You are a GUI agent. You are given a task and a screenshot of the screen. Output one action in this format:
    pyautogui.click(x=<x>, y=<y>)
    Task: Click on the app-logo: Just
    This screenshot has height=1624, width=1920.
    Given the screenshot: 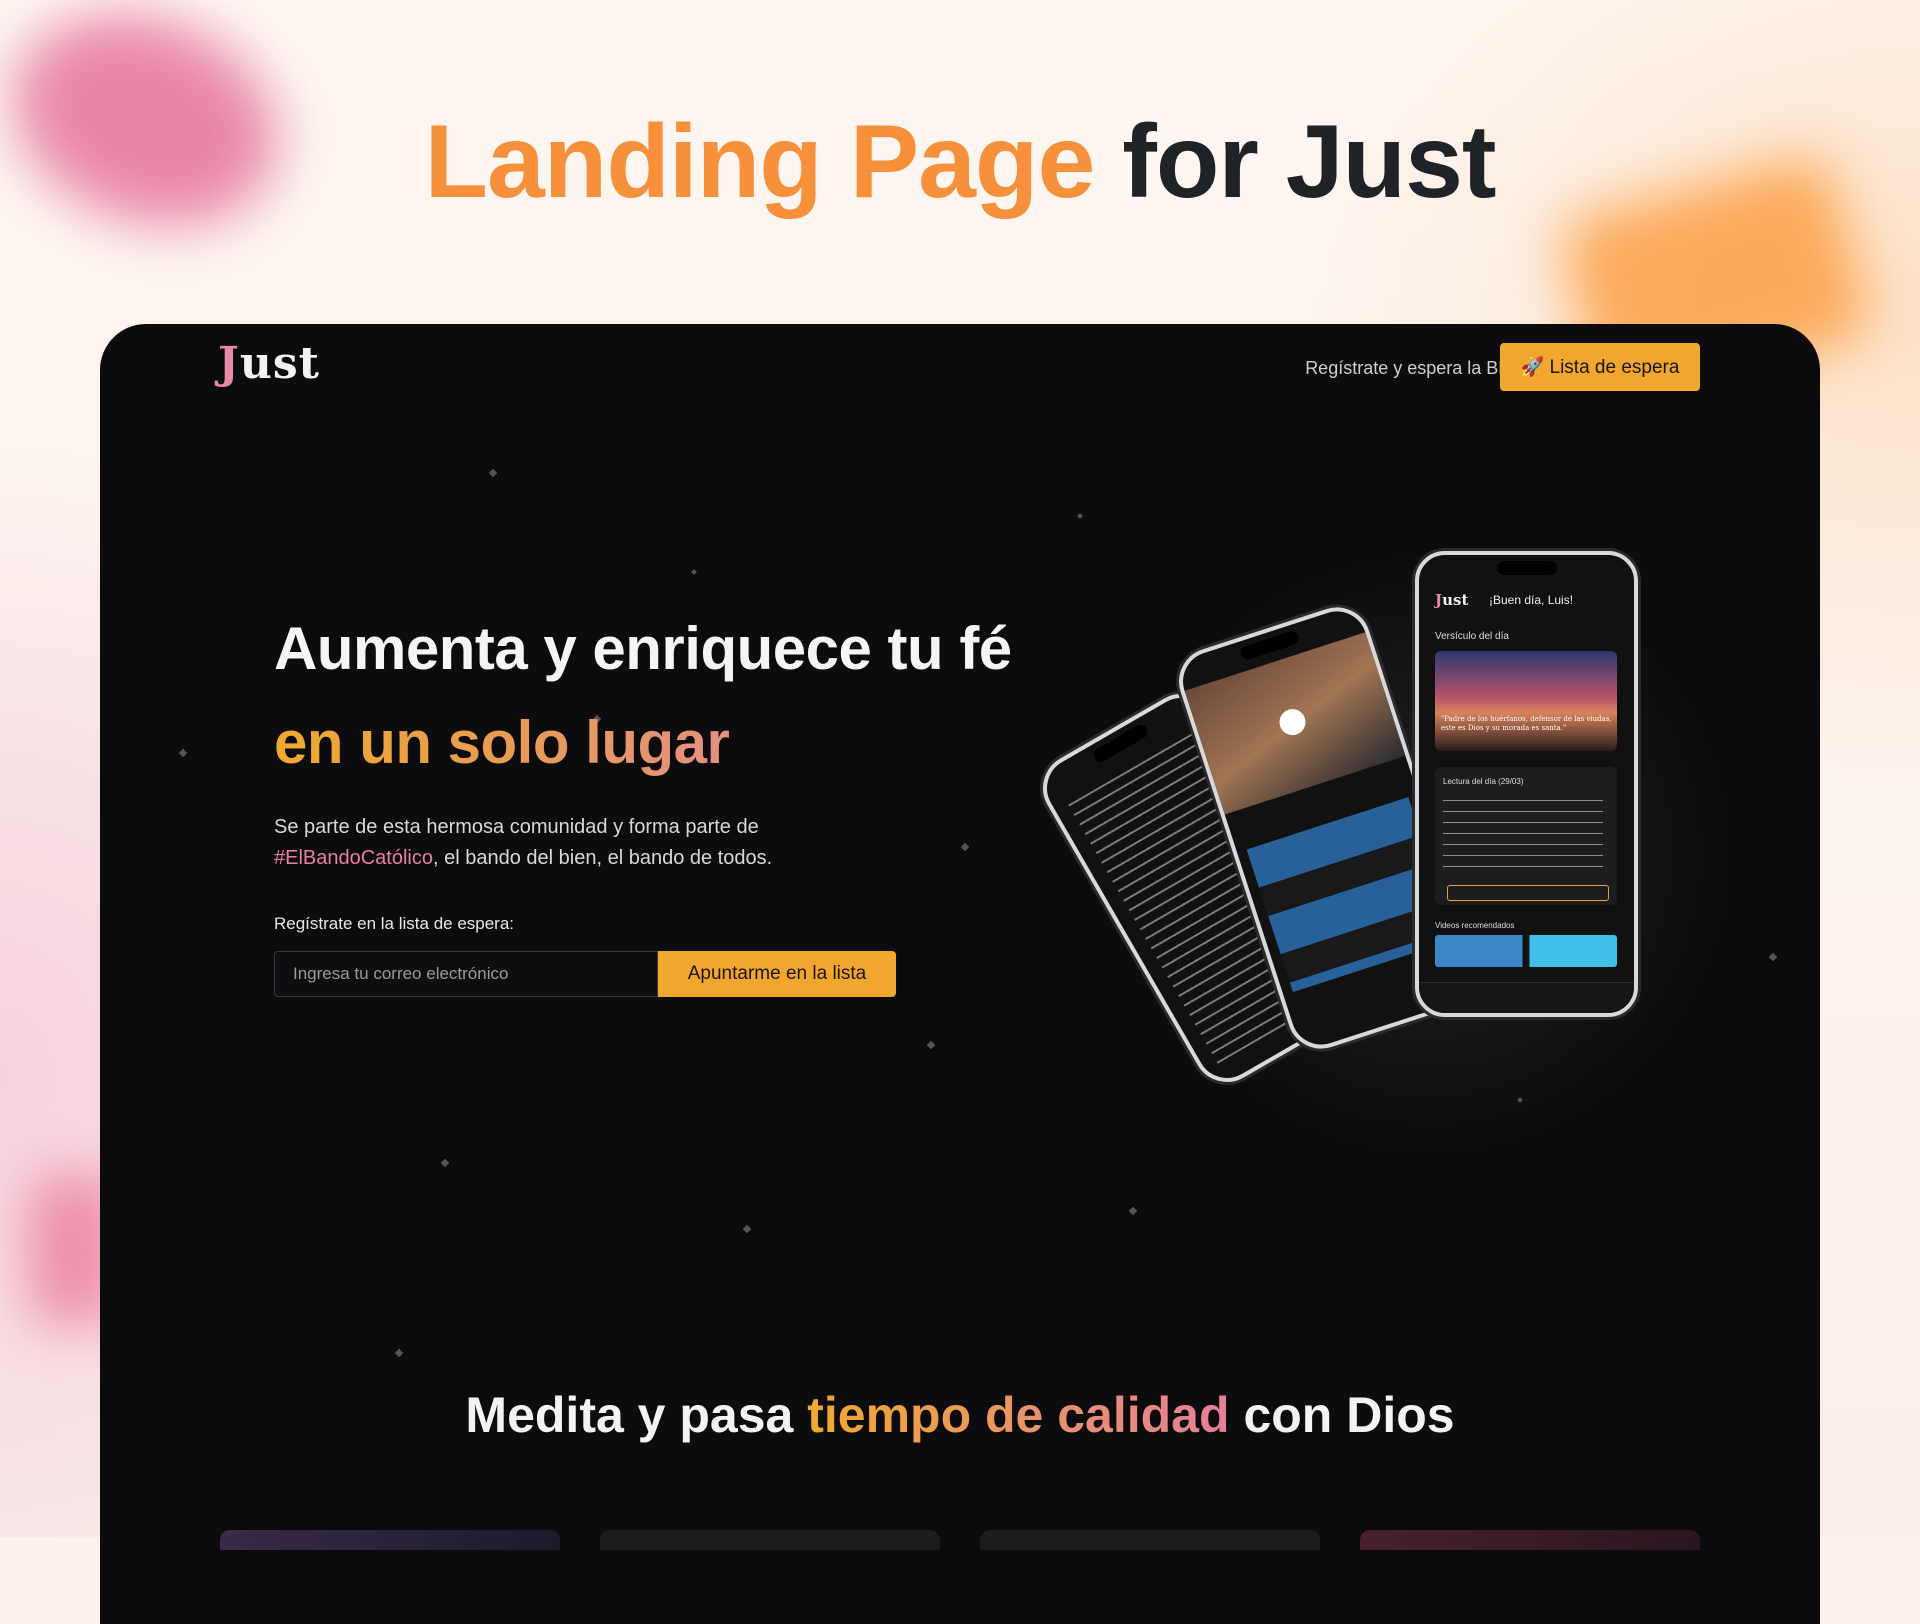 What is the action you would take?
    pyautogui.click(x=1452, y=600)
    